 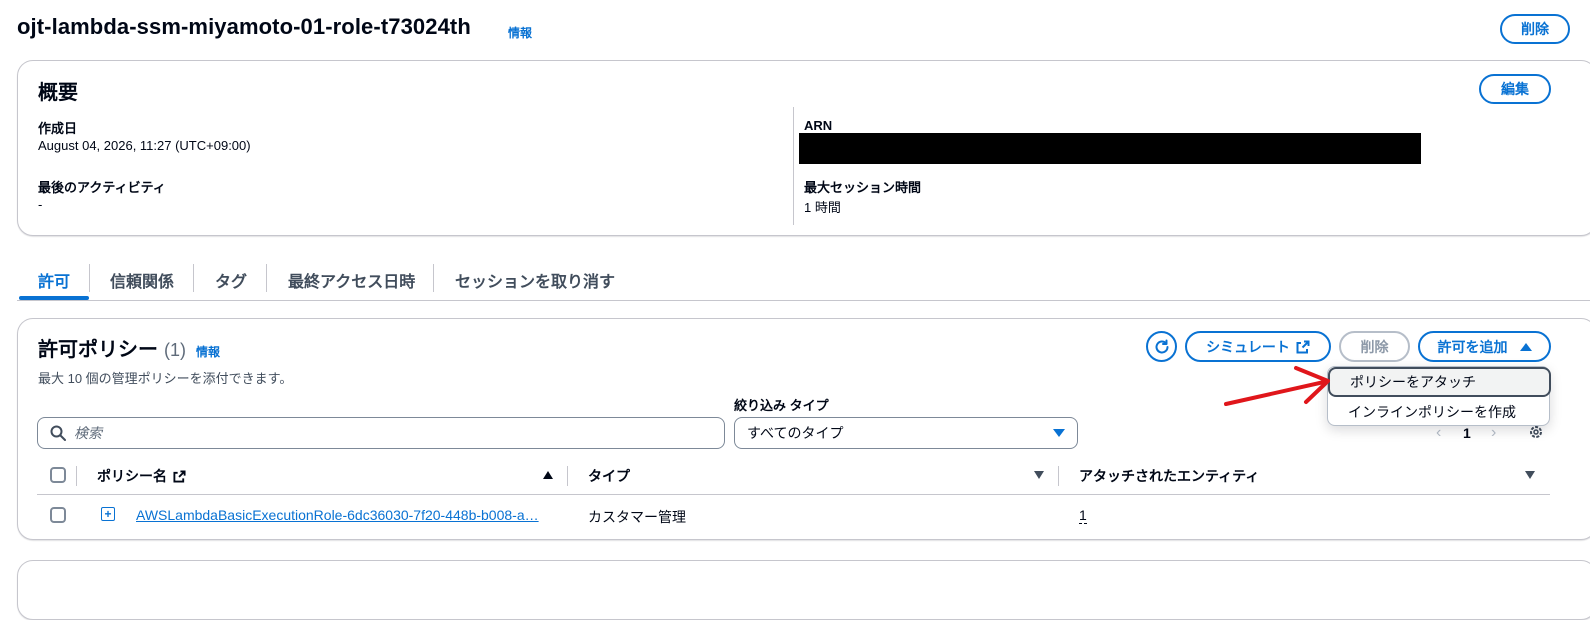 I want to click on tab-trust-relationships: 信頼関係, so click(x=142, y=280).